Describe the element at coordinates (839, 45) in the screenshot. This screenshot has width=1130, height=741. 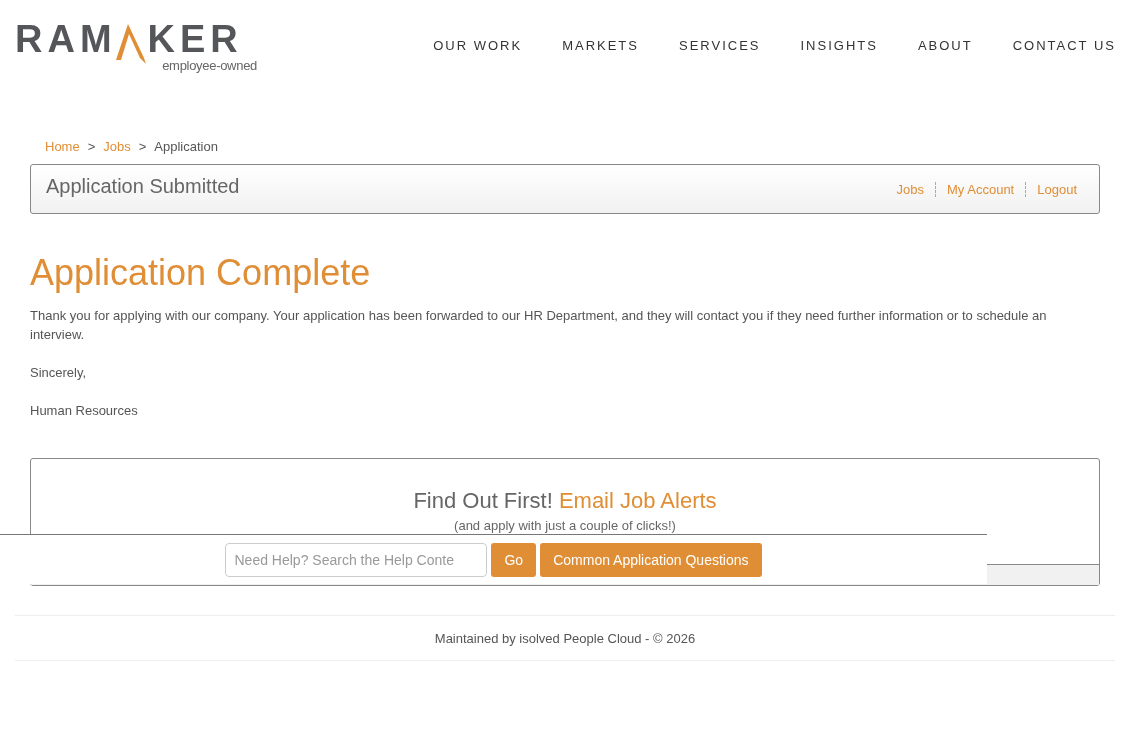
I see `nav-link: INSIGHTS` at that location.